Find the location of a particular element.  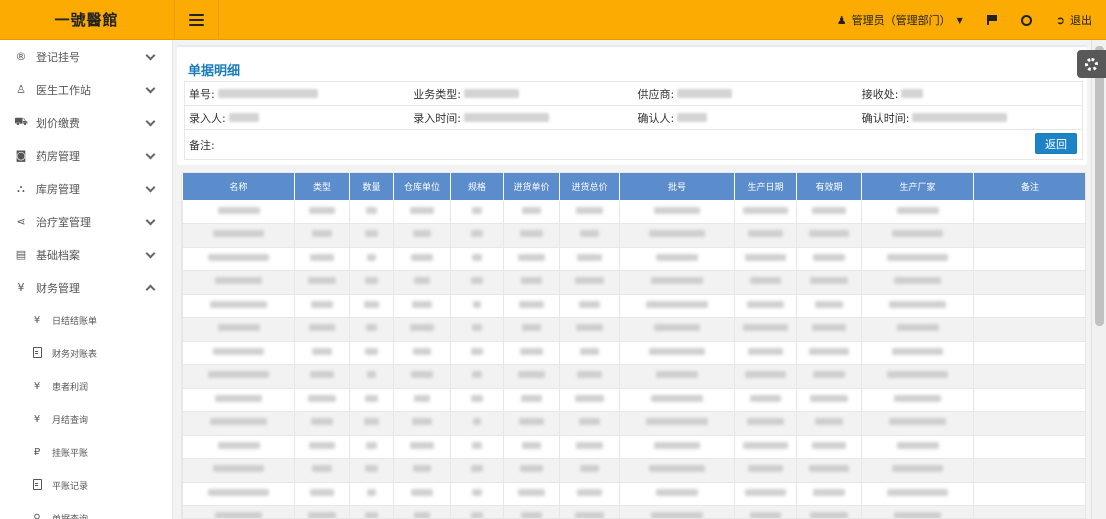

hamburger-icon is located at coordinates (196, 20).